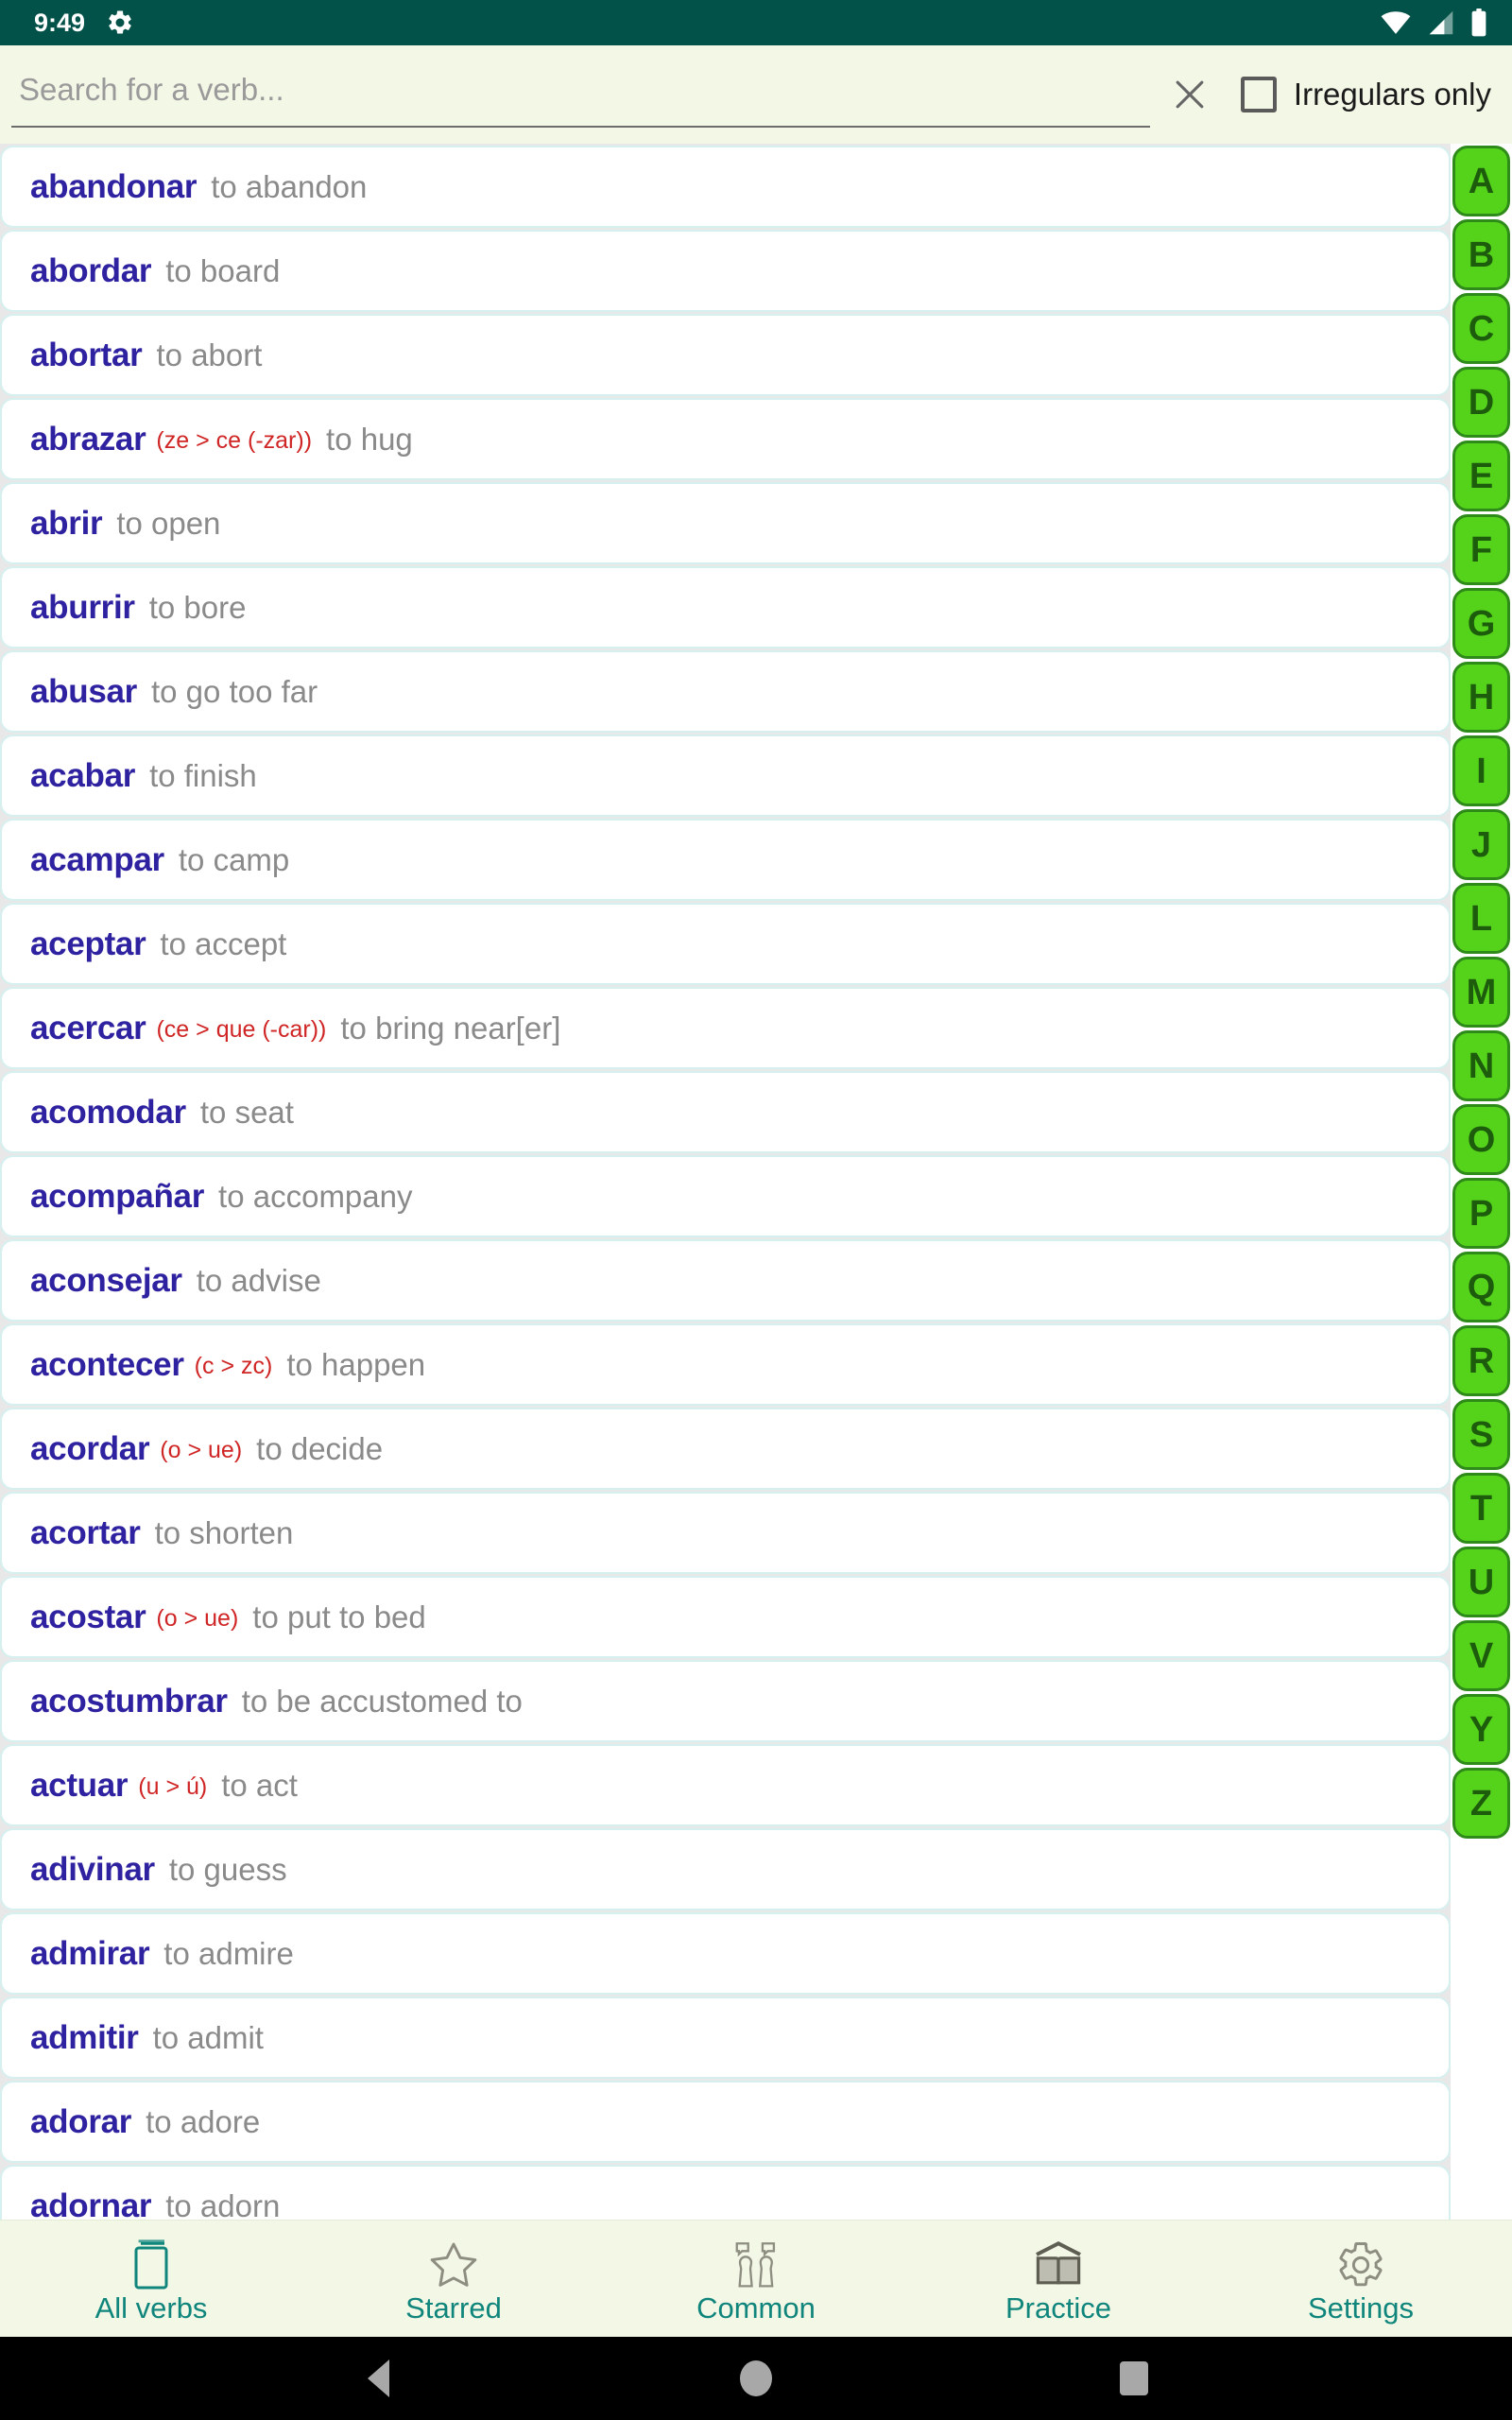 The height and width of the screenshot is (2420, 1512). What do you see at coordinates (224, 1532) in the screenshot?
I see `verb-translation: to shorten` at bounding box center [224, 1532].